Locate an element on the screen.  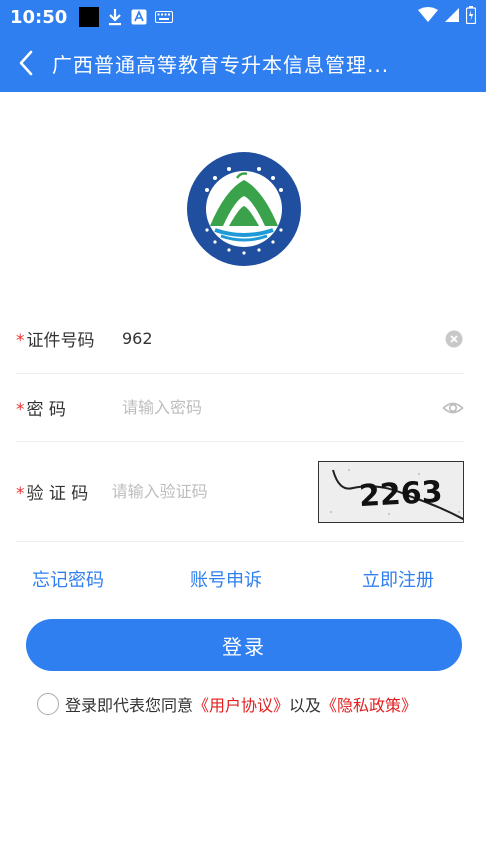
chevron-left-icon is located at coordinates (26, 63).